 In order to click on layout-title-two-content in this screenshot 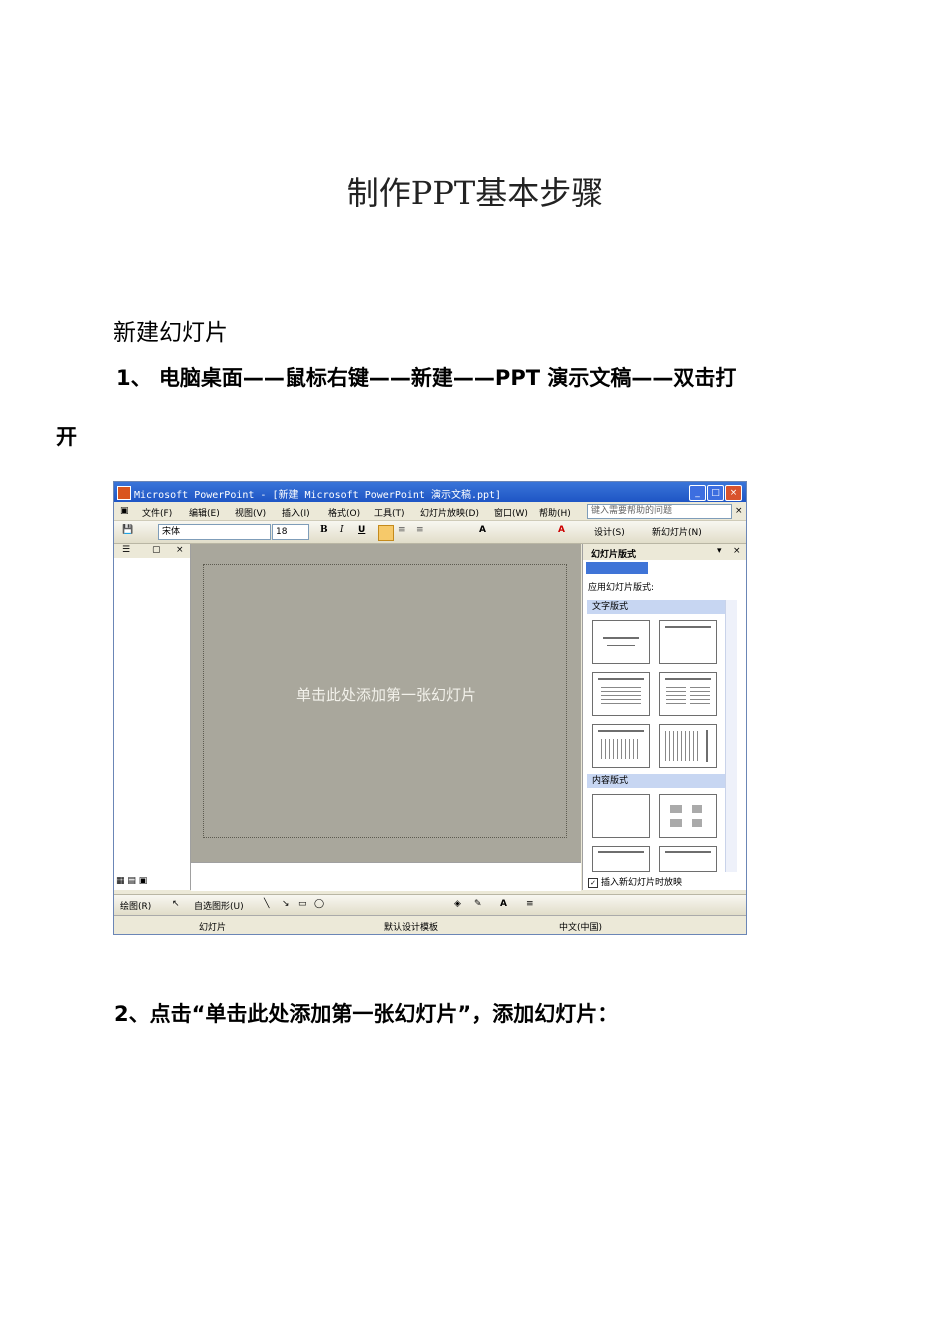, I will do `click(688, 859)`.